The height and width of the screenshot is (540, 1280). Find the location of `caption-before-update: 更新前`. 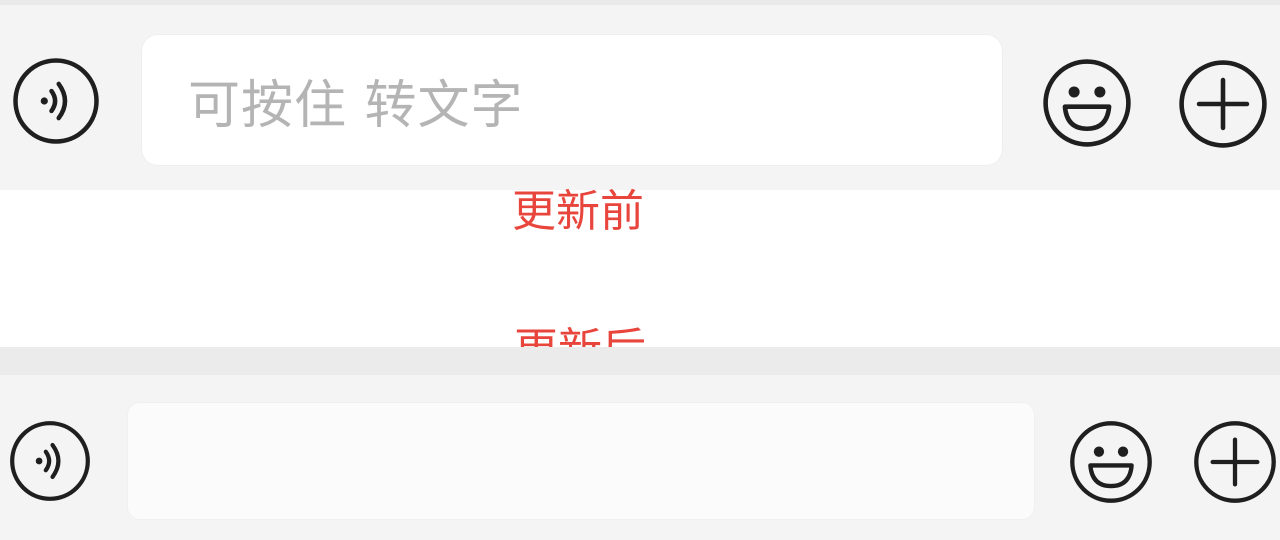

caption-before-update: 更新前 is located at coordinates (578, 211).